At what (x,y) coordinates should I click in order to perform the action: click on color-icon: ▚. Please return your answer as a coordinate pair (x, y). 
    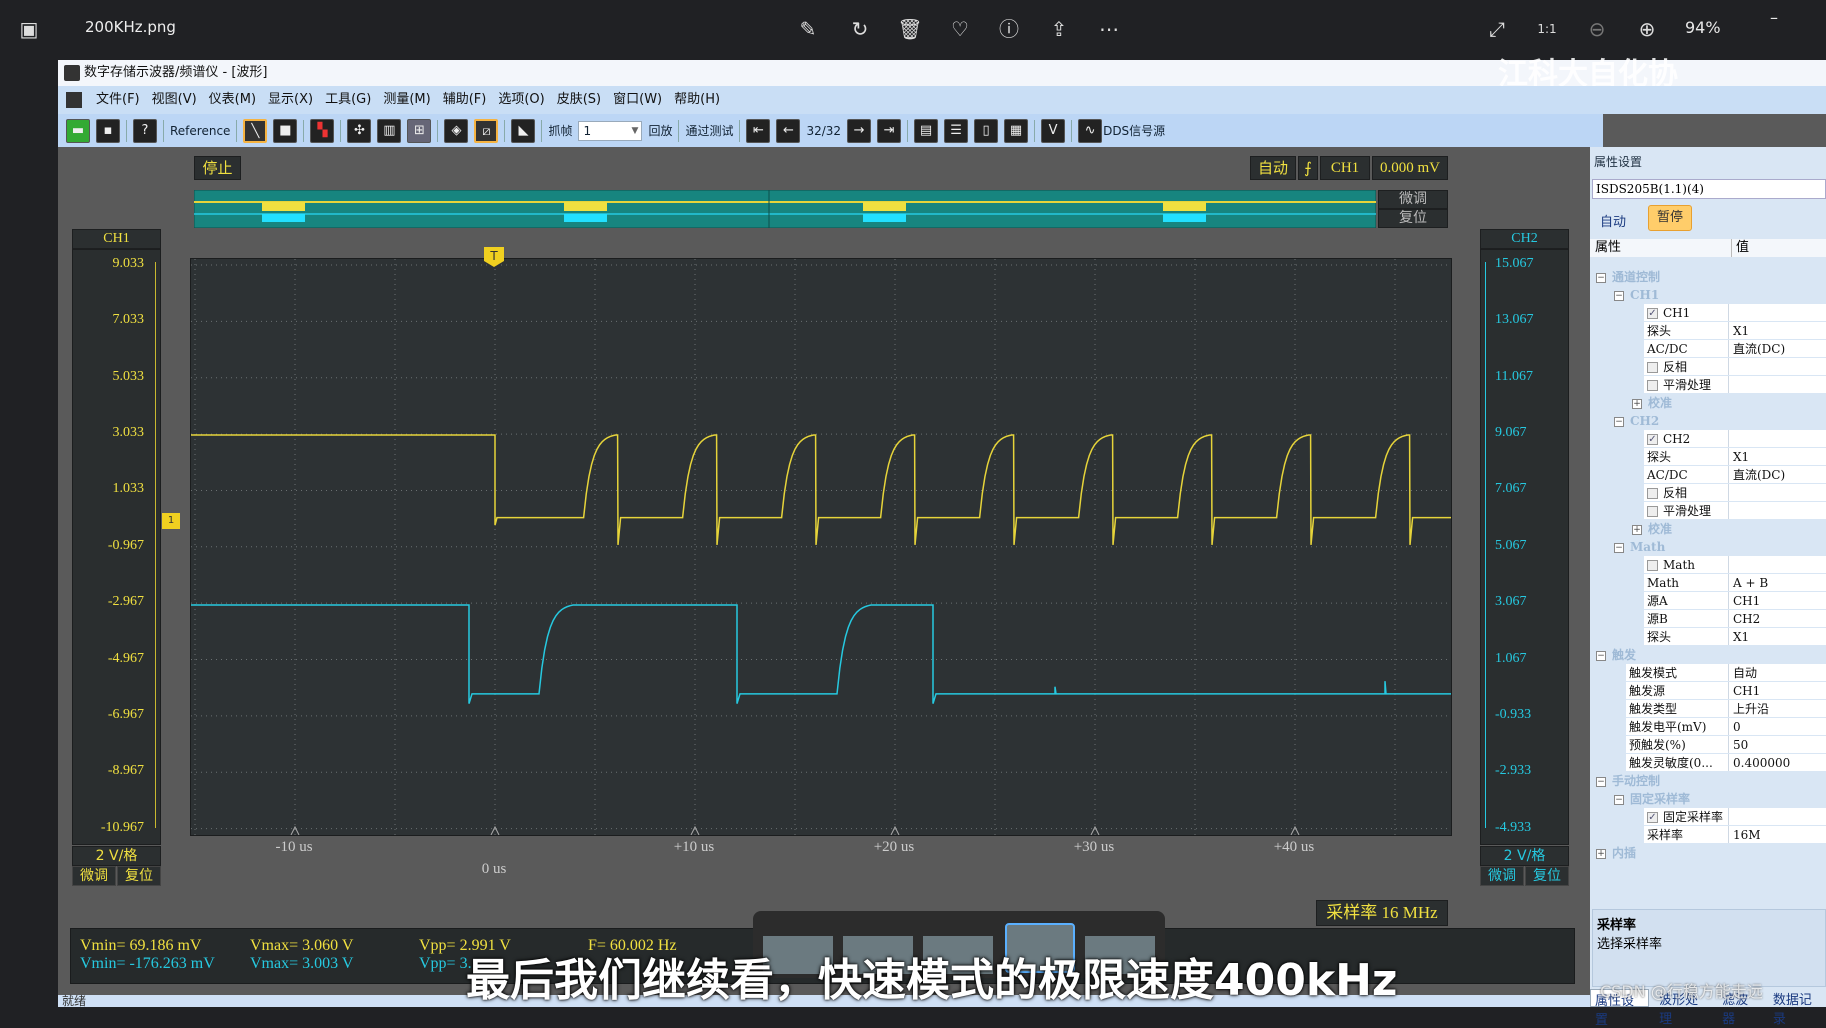
    Looking at the image, I should click on (322, 130).